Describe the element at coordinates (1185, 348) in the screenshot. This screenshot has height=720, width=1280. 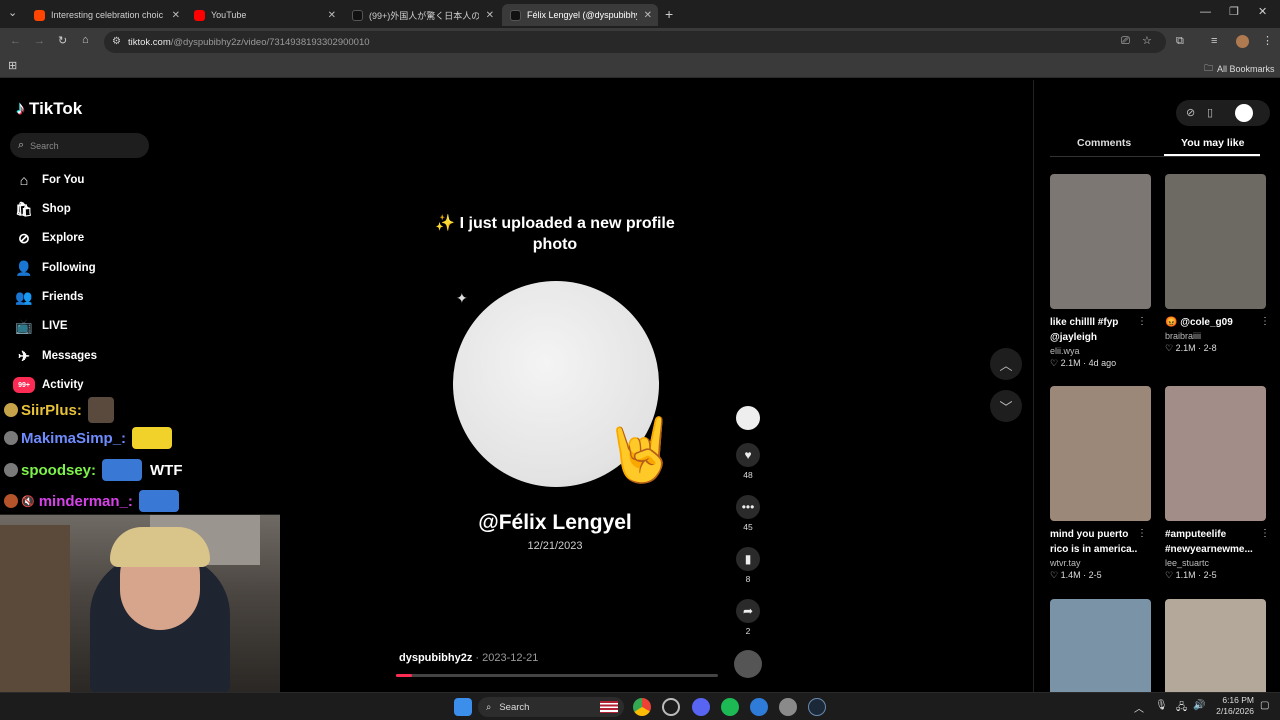
I see `like-count: 2.1M` at that location.